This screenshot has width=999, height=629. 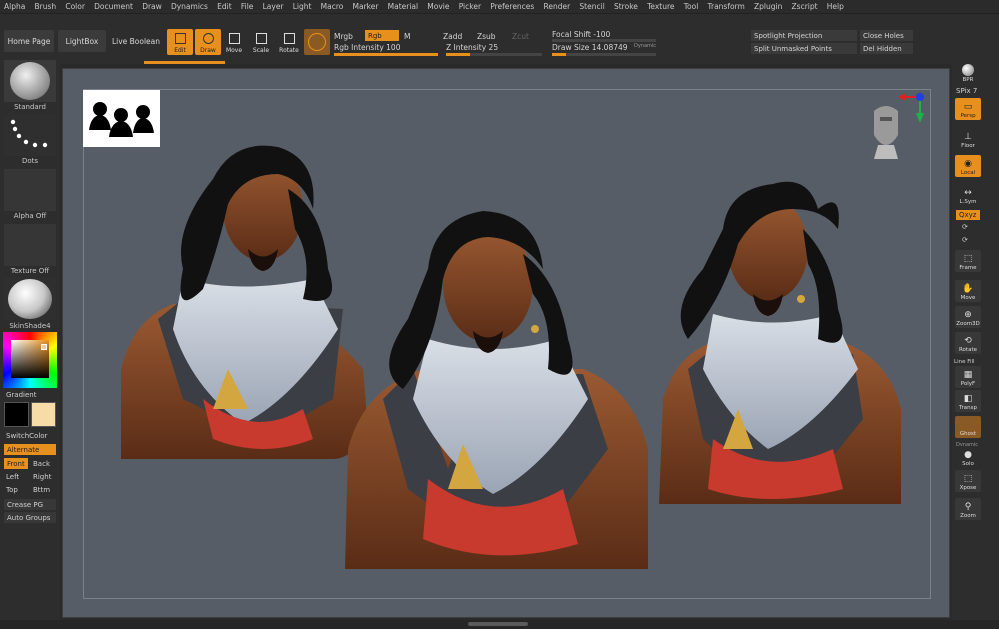 What do you see at coordinates (494, 54) in the screenshot?
I see `z-intensity-slider` at bounding box center [494, 54].